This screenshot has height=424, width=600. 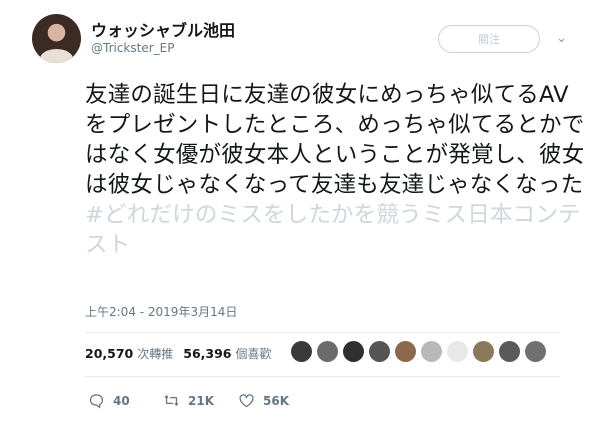 I want to click on author-display-name: ウォッシャブル池田, so click(x=163, y=29).